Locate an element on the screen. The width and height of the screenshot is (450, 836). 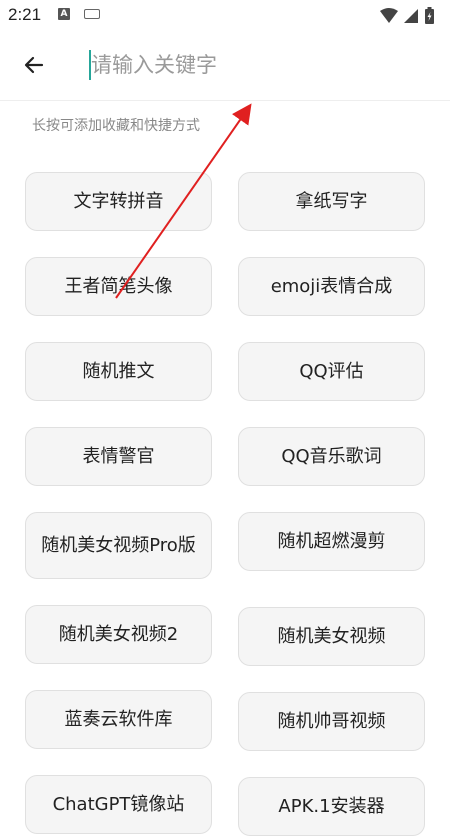
tool-card: emoji表情合成 is located at coordinates (331, 286).